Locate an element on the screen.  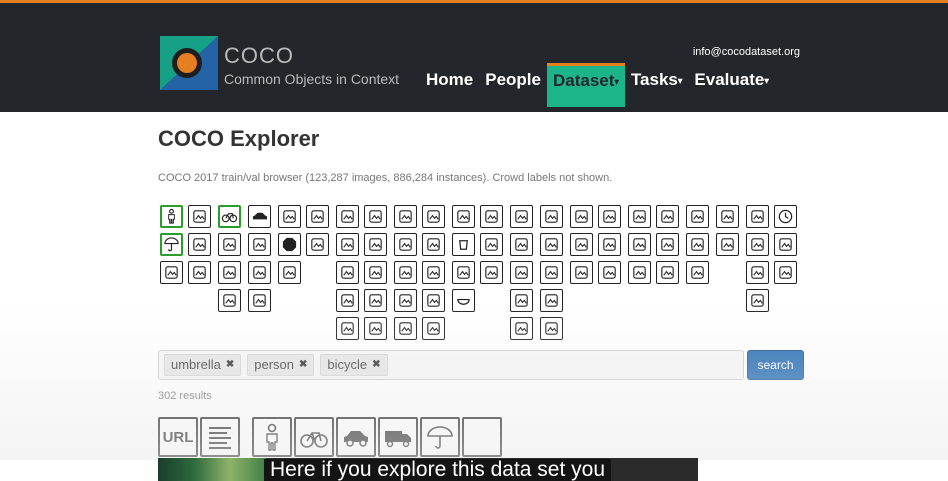
category-sheep-button is located at coordinates (347, 272).